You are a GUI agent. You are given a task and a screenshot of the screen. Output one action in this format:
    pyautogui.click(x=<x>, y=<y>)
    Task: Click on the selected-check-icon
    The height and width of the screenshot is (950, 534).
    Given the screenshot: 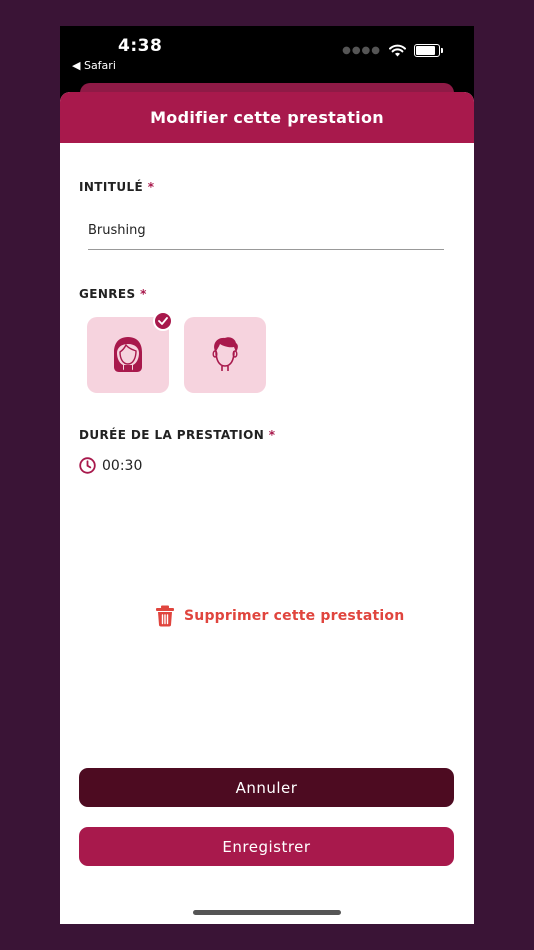 What is the action you would take?
    pyautogui.click(x=163, y=321)
    